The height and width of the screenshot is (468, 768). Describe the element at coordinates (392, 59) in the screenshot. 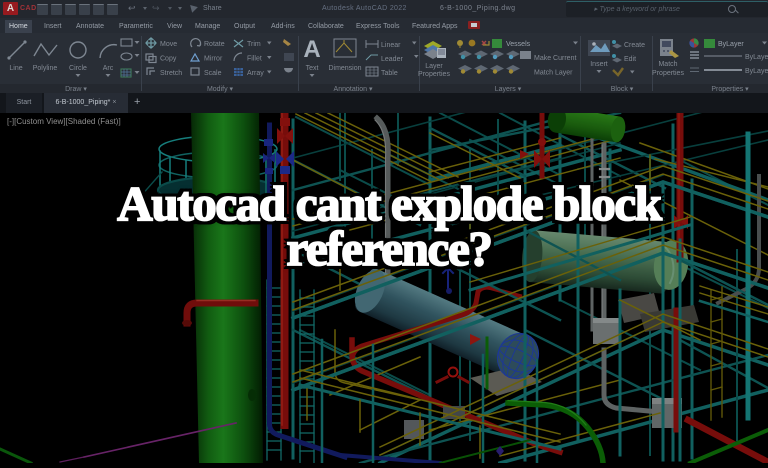

I see `svg-text: Leader` at that location.